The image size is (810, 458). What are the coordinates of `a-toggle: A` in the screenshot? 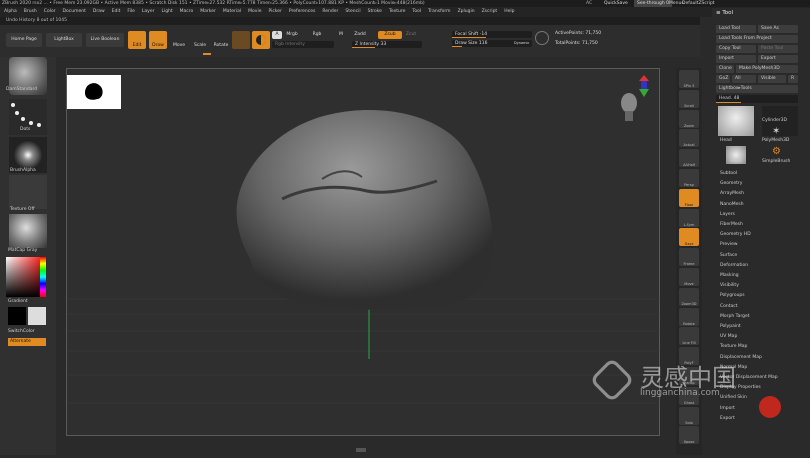 It's located at (277, 35).